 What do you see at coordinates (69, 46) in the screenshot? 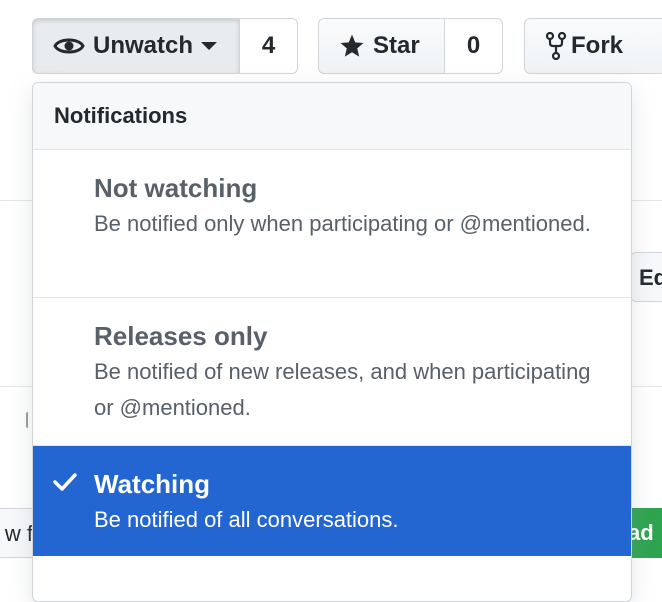
I see `eye-icon` at bounding box center [69, 46].